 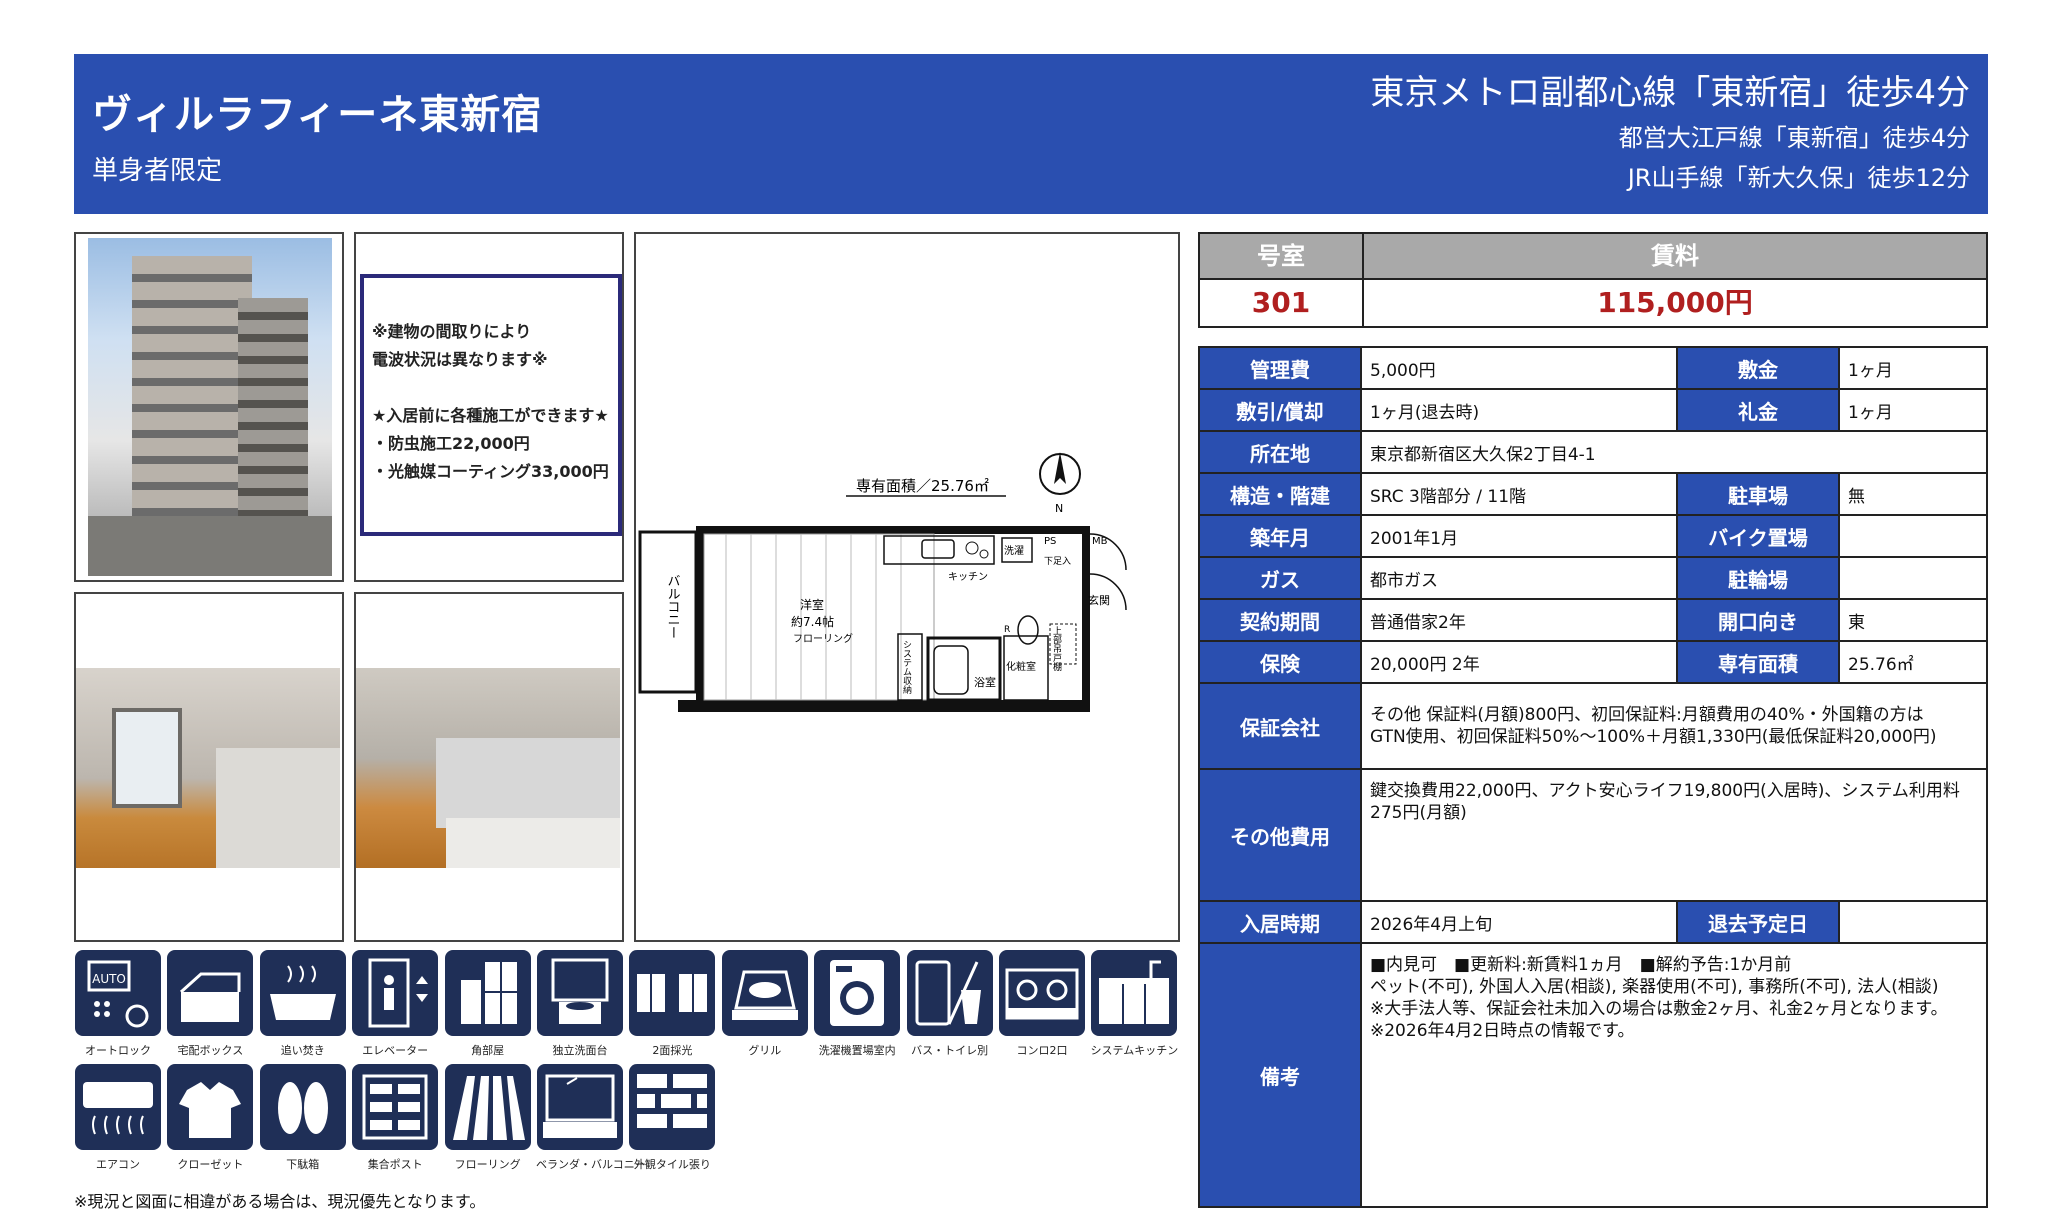 What do you see at coordinates (1281, 536) in the screenshot?
I see `built-label: 築年月` at bounding box center [1281, 536].